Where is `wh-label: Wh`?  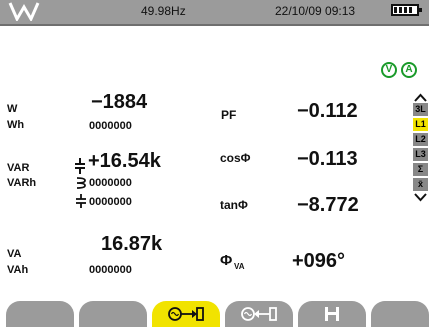
wh-label: Wh is located at coordinates (16, 125).